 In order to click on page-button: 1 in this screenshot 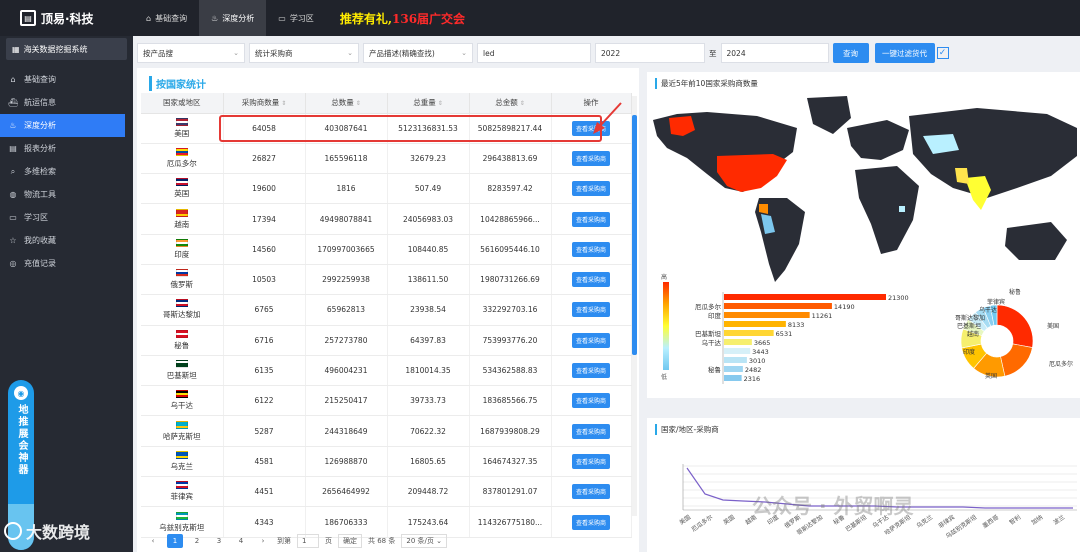, I will do `click(175, 541)`.